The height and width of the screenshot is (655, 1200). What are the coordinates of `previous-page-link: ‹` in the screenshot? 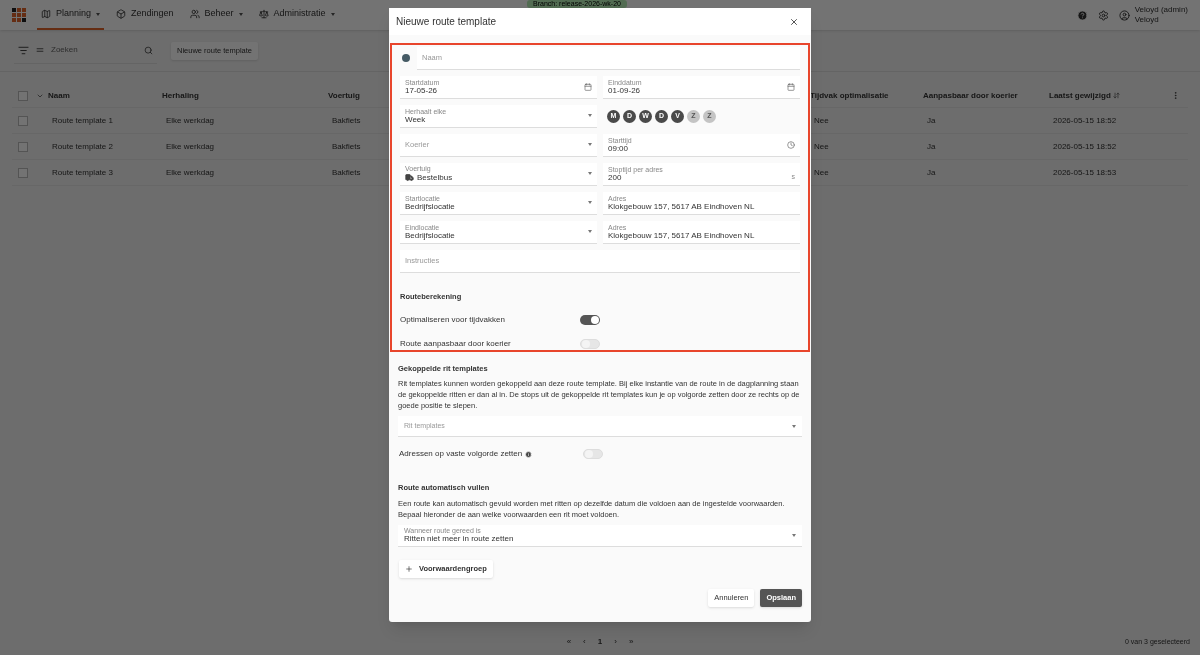 It's located at (584, 642).